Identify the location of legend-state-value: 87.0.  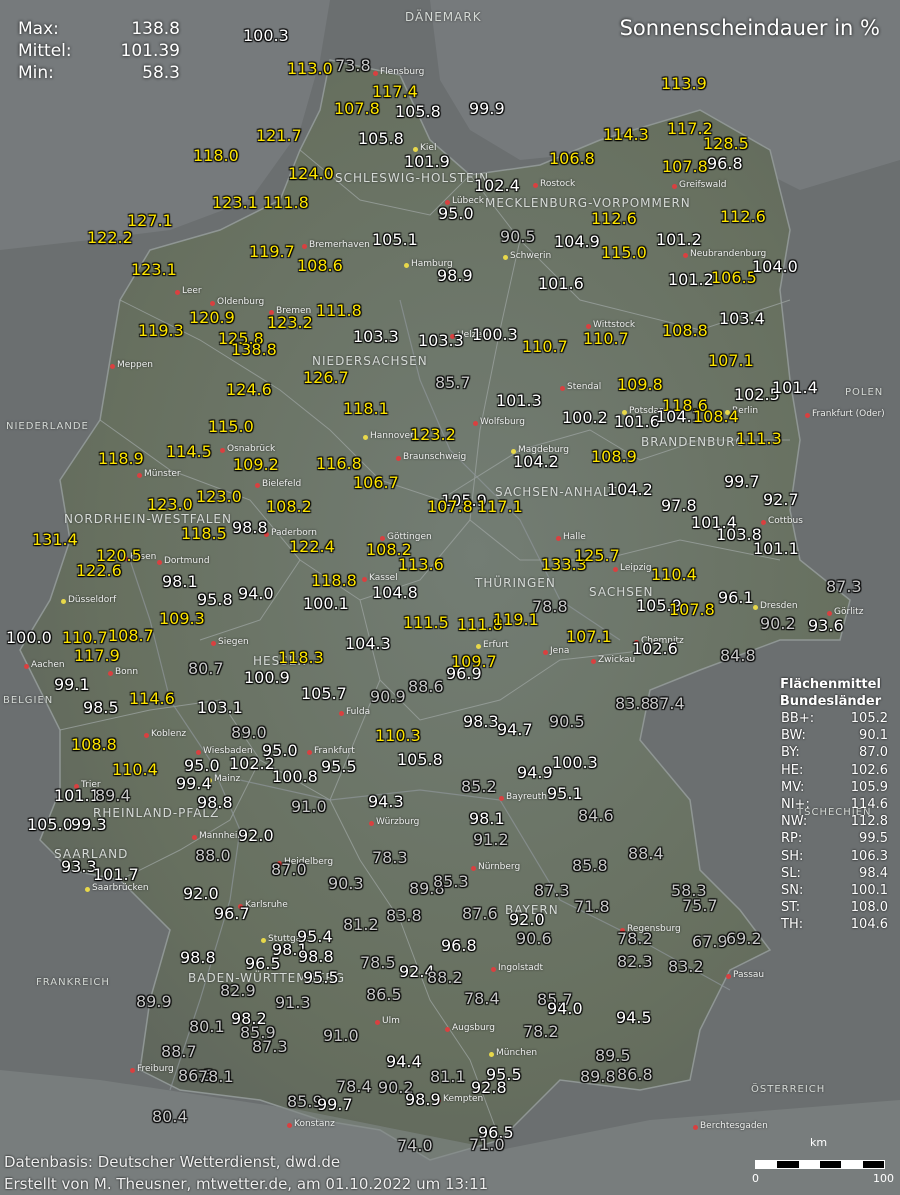
(873, 753).